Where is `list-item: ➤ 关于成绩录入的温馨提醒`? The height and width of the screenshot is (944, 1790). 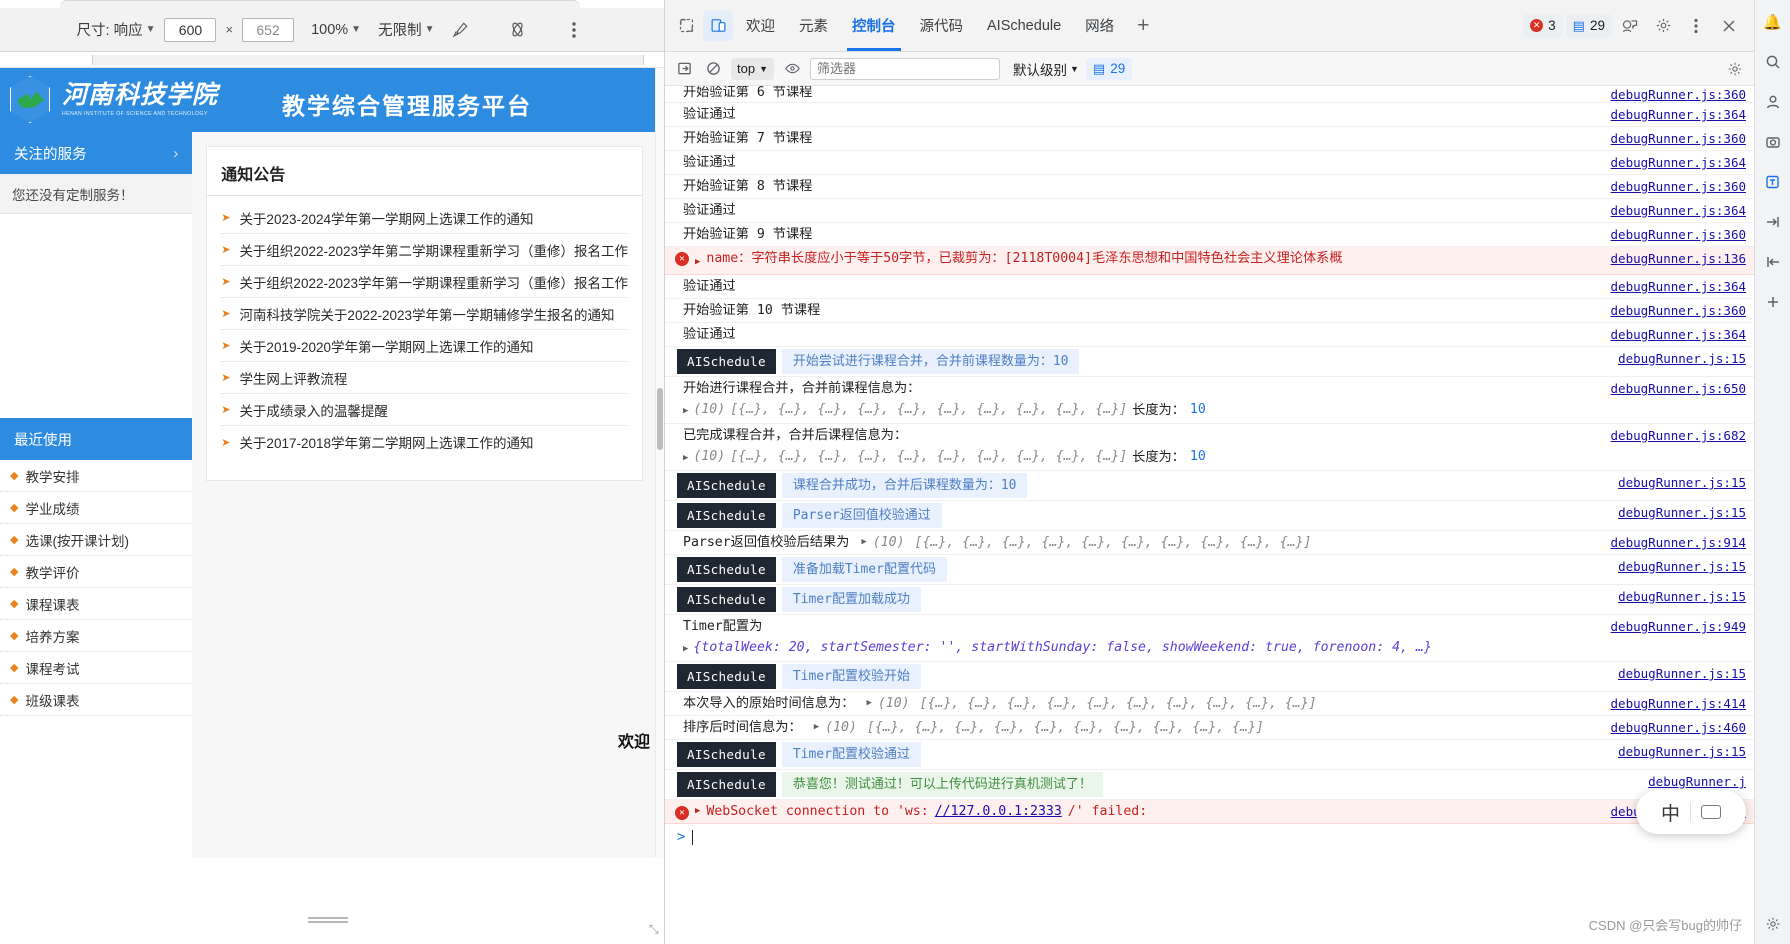
list-item: ➤ 关于成绩录入的温馨提醒 is located at coordinates (424, 410).